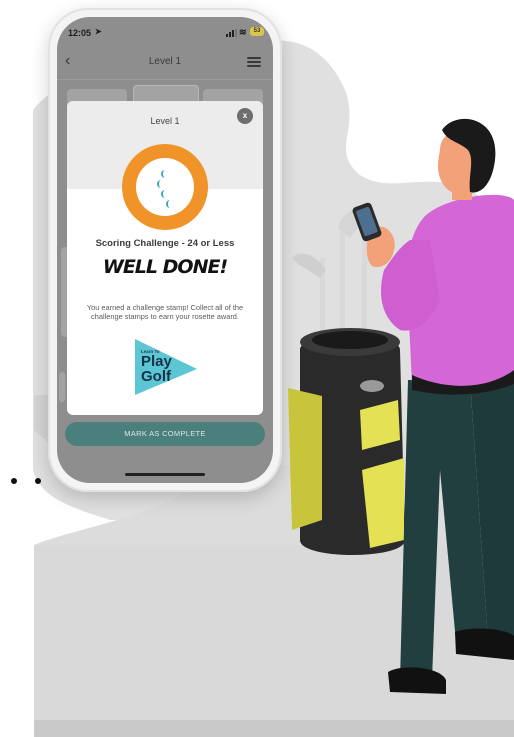  I want to click on golfer-legs, so click(451, 533).